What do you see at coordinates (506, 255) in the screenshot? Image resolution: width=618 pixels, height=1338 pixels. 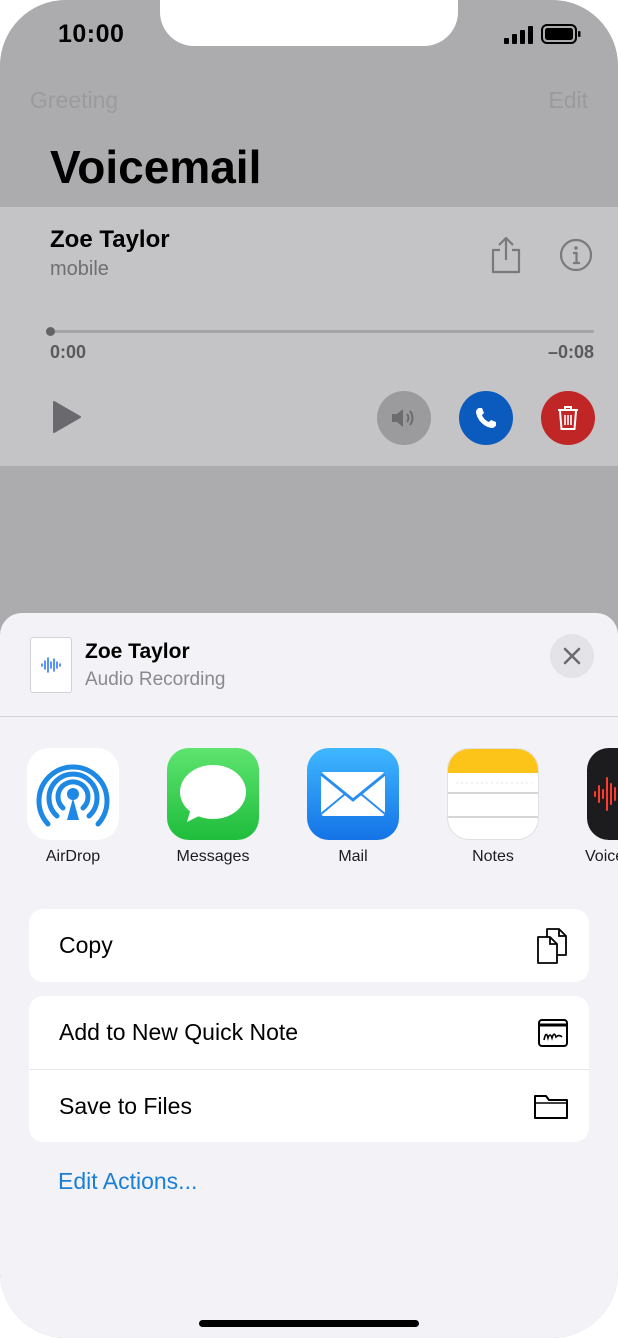 I see `share-icon` at bounding box center [506, 255].